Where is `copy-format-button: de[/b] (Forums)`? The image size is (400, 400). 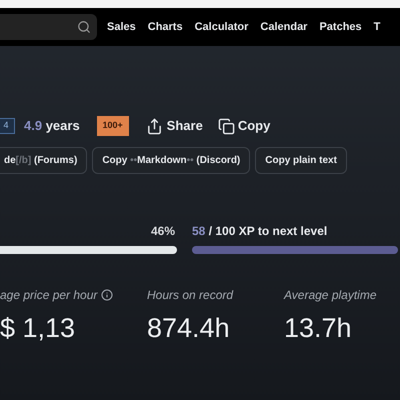
copy-format-button: de[/b] (Forums) is located at coordinates (44, 160).